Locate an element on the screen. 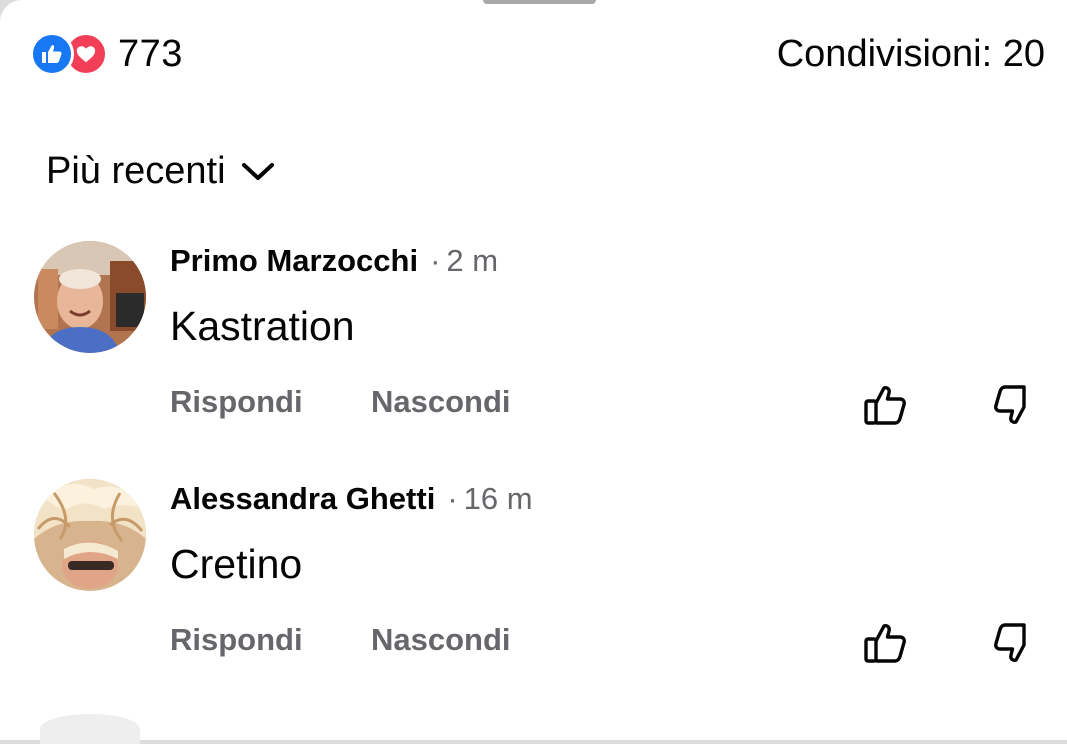 Image resolution: width=1067 pixels, height=744 pixels. like-icon is located at coordinates (52, 54).